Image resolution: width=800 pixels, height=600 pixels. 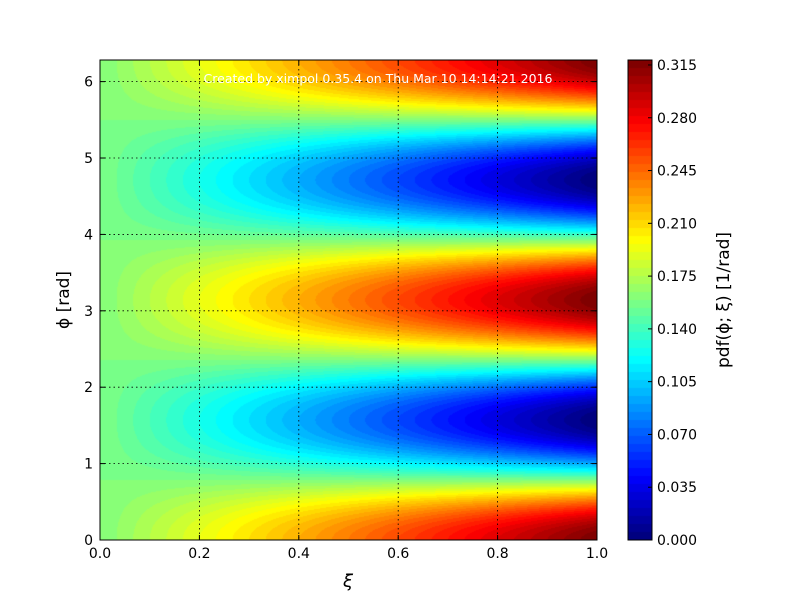 What do you see at coordinates (88, 541) in the screenshot?
I see `y-tick-label: 0` at bounding box center [88, 541].